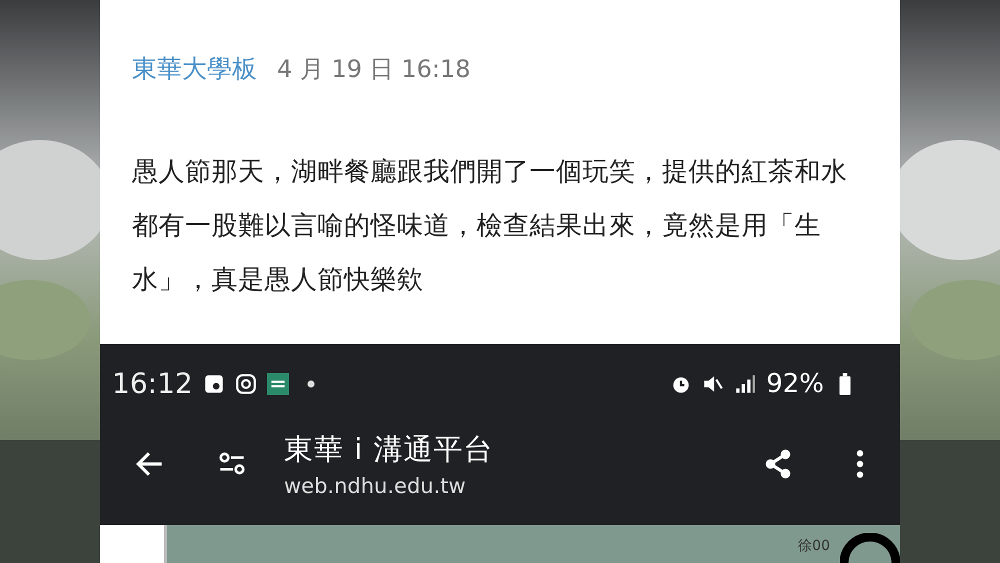 The image size is (1000, 563). Describe the element at coordinates (373, 69) in the screenshot. I see `post-date: 4 月 19 日 16:18` at that location.